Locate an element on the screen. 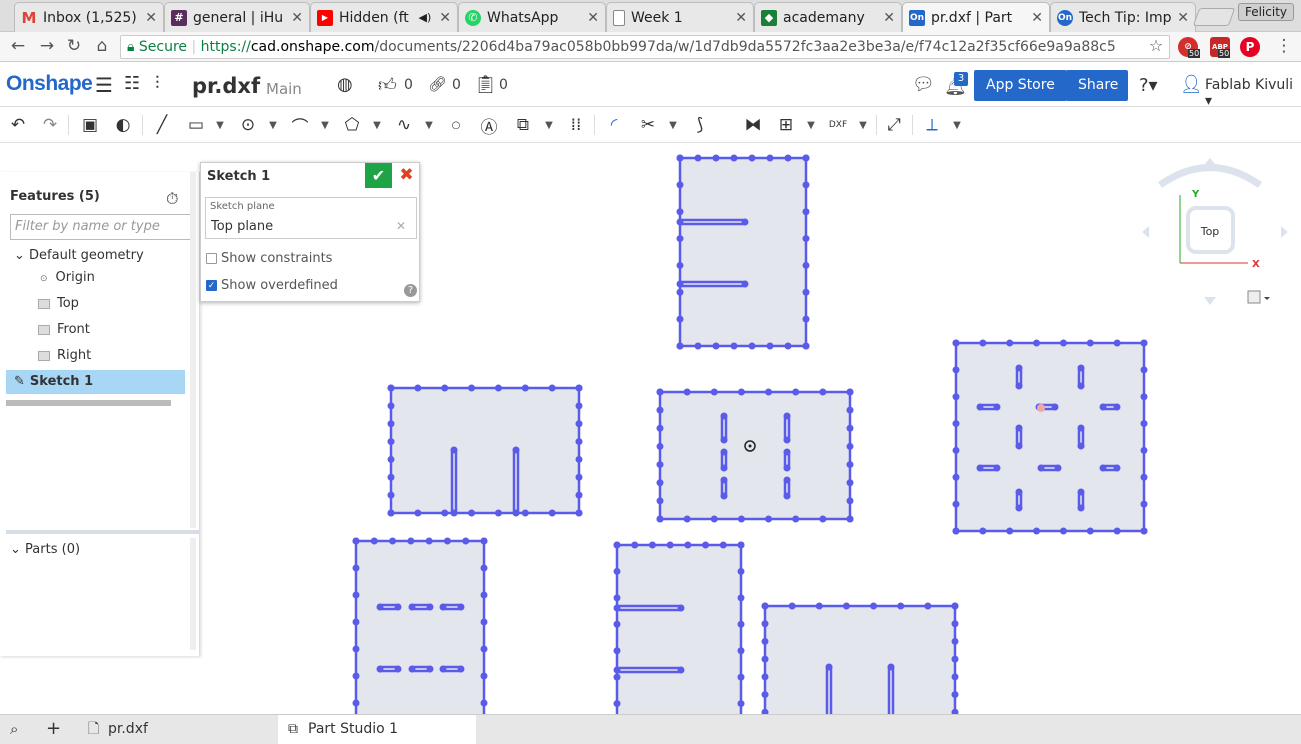 This screenshot has height=744, width=1301. sketch-rectangle is located at coordinates (679, 628).